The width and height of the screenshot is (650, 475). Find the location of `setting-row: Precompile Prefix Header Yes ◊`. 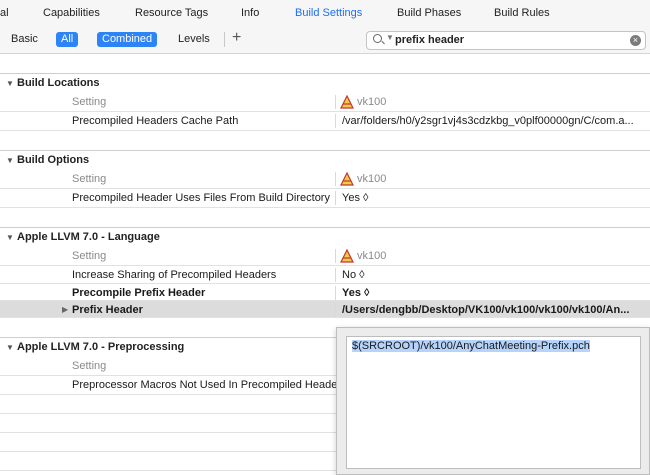

setting-row: Precompile Prefix Header Yes ◊ is located at coordinates (325, 292).